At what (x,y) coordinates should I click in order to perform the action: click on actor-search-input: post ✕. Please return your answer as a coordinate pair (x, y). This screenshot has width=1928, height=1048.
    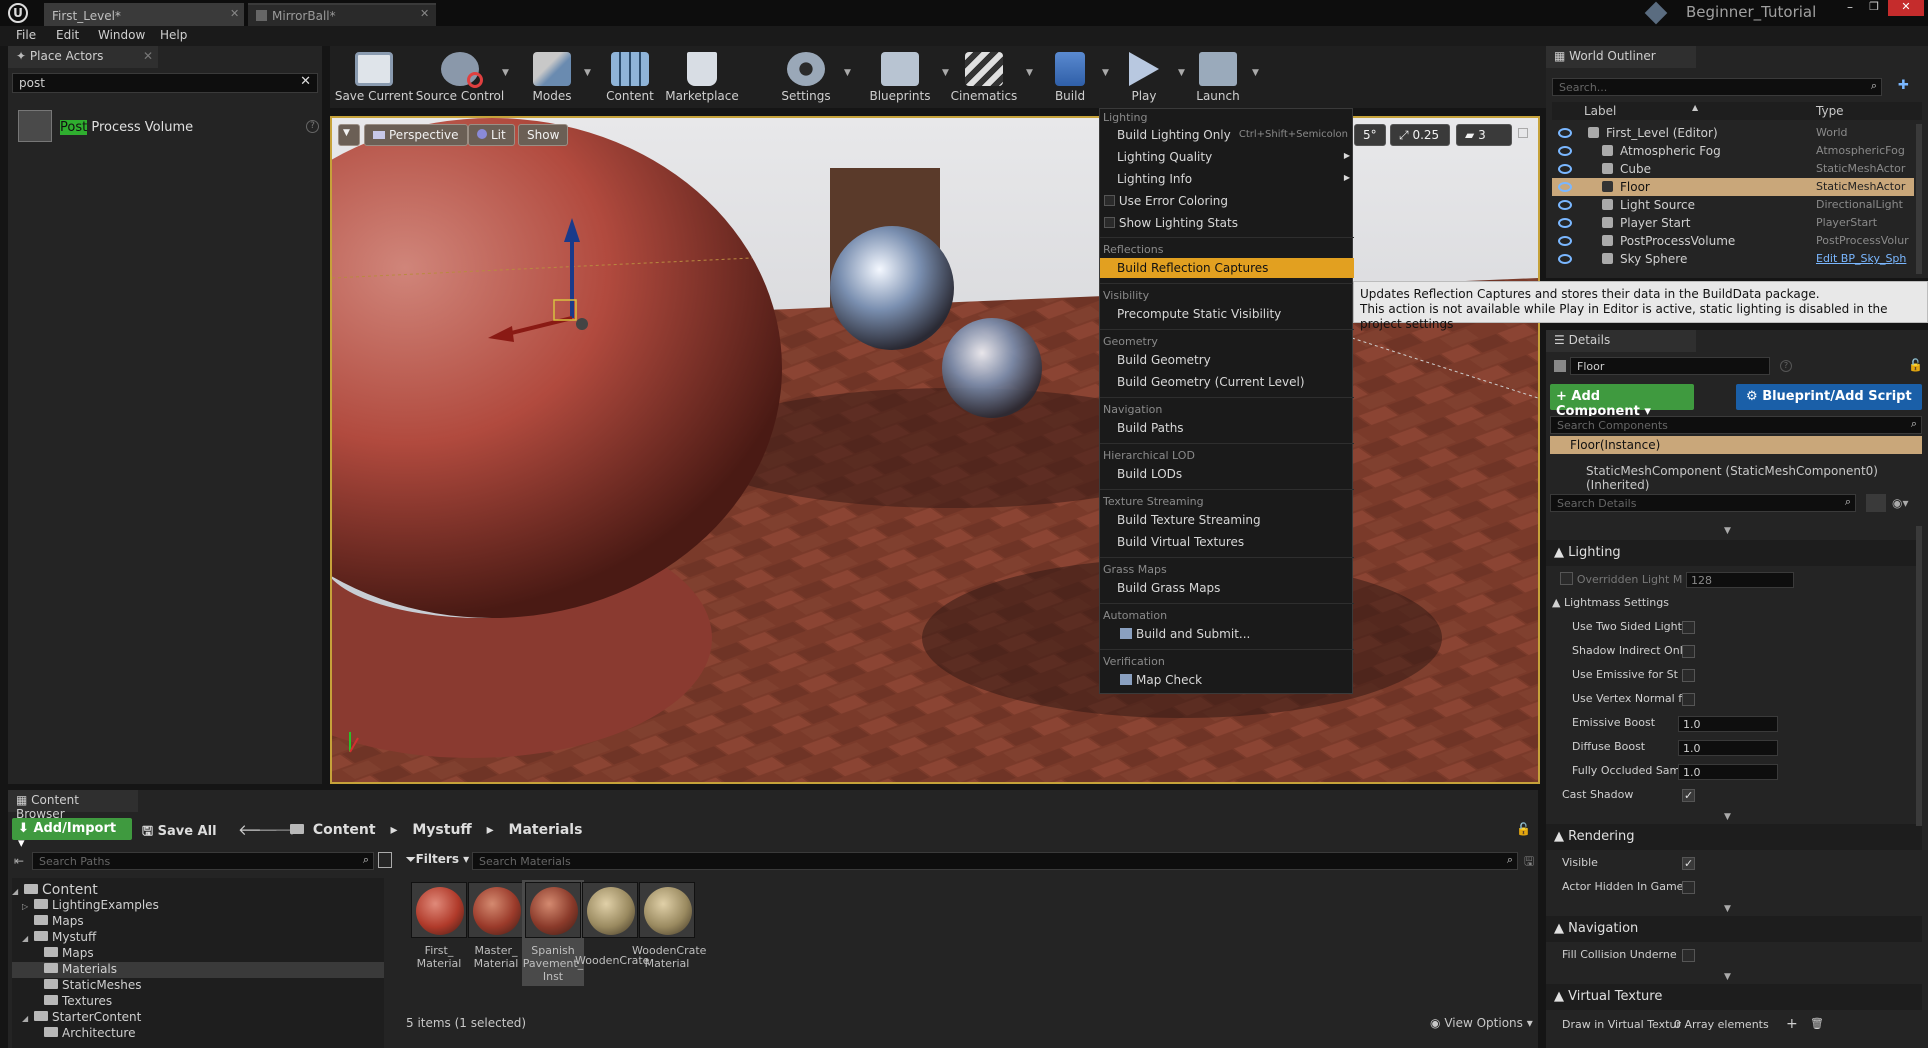
    Looking at the image, I should click on (165, 83).